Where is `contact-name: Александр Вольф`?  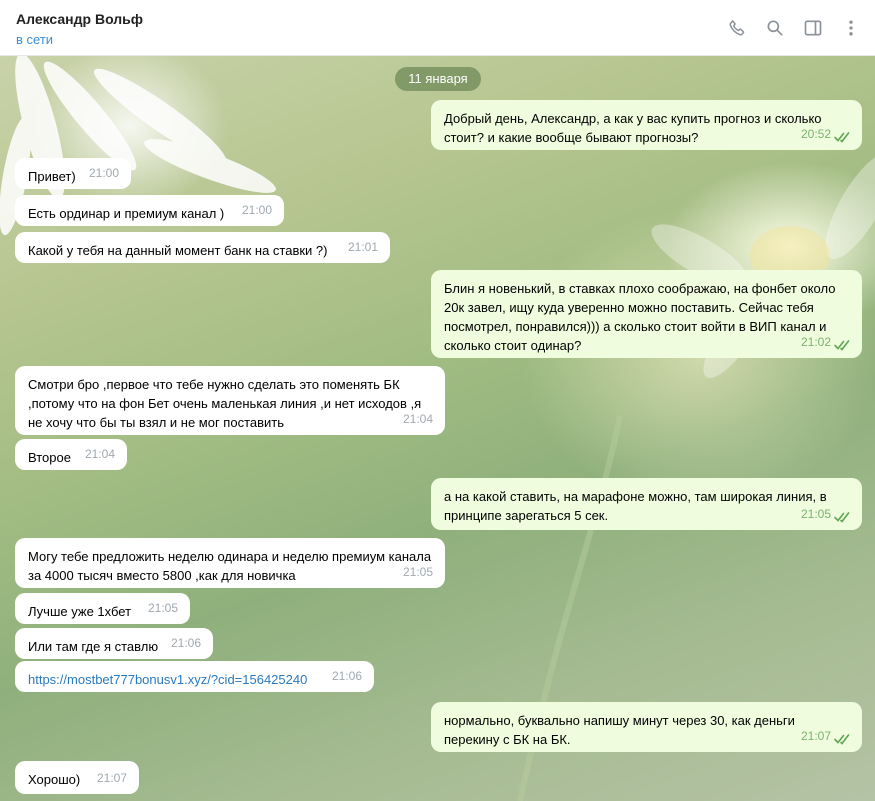 contact-name: Александр Вольф is located at coordinates (79, 19).